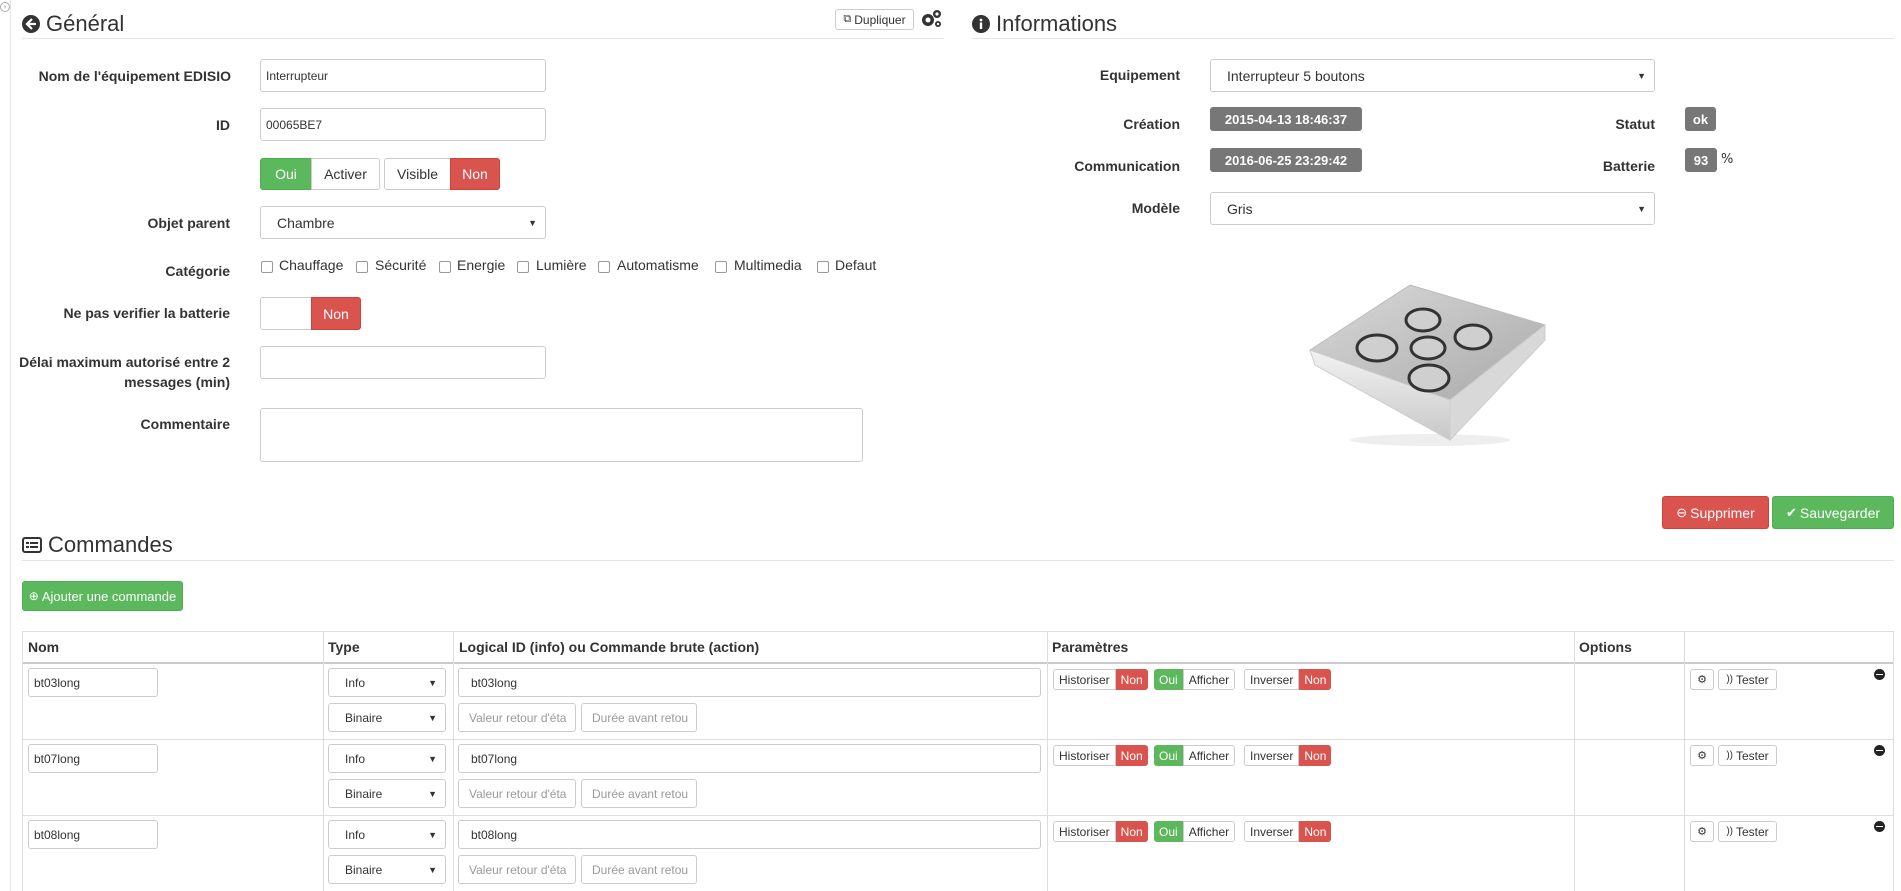  Describe the element at coordinates (604, 267) in the screenshot. I see `category-checkbox-automatisme` at that location.